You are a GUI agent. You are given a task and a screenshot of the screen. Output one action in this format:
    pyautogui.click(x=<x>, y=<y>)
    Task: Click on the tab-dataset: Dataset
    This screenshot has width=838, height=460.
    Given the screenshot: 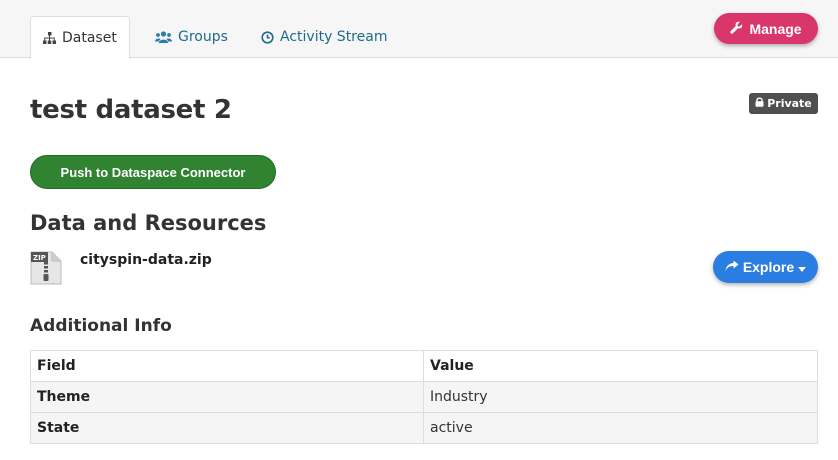 What is the action you would take?
    pyautogui.click(x=80, y=37)
    